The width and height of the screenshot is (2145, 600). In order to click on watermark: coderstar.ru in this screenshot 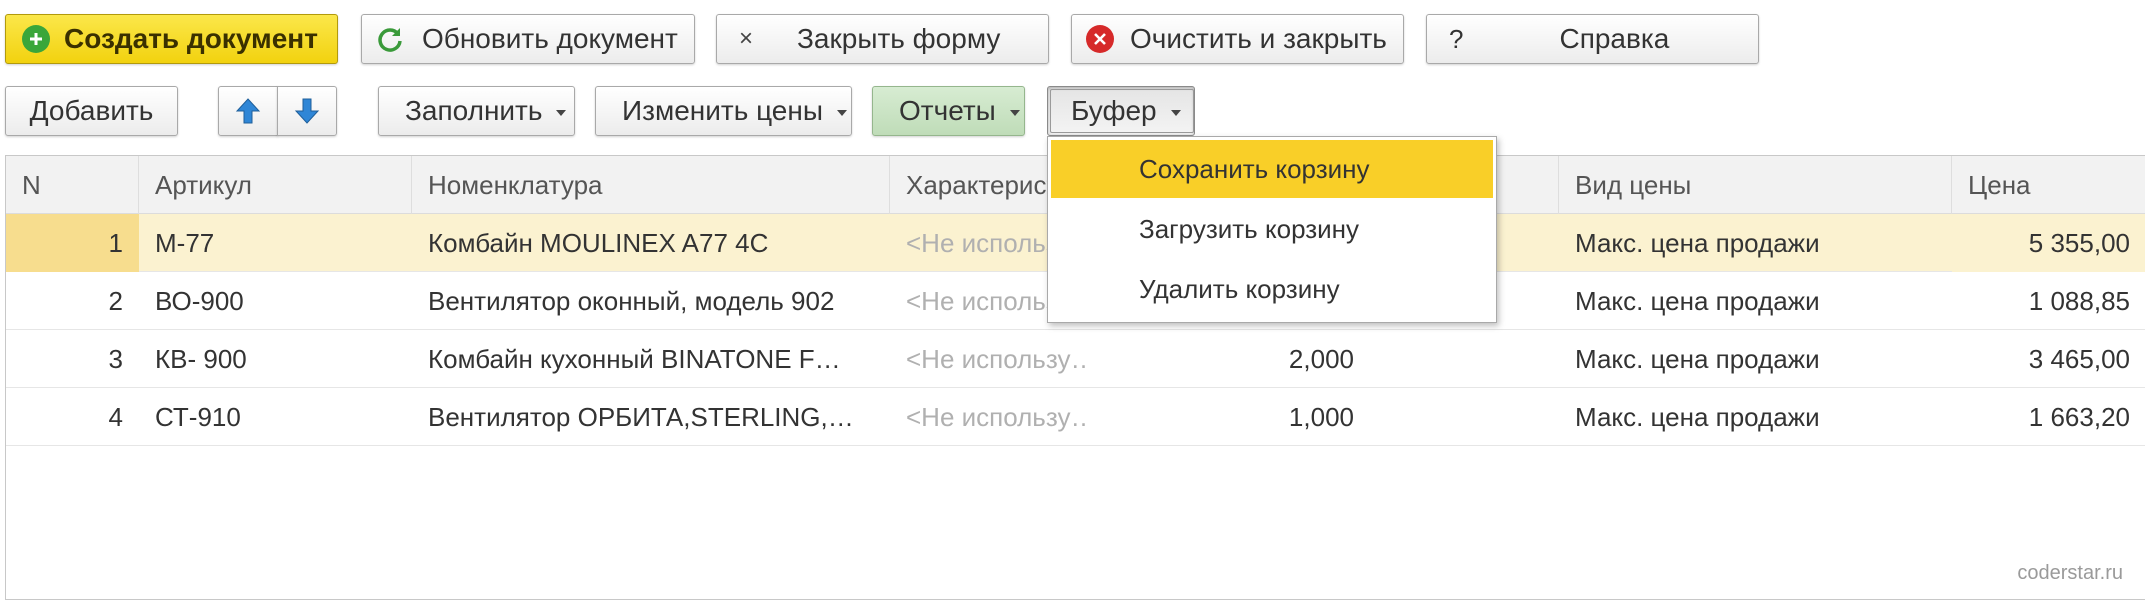, I will do `click(2070, 573)`.